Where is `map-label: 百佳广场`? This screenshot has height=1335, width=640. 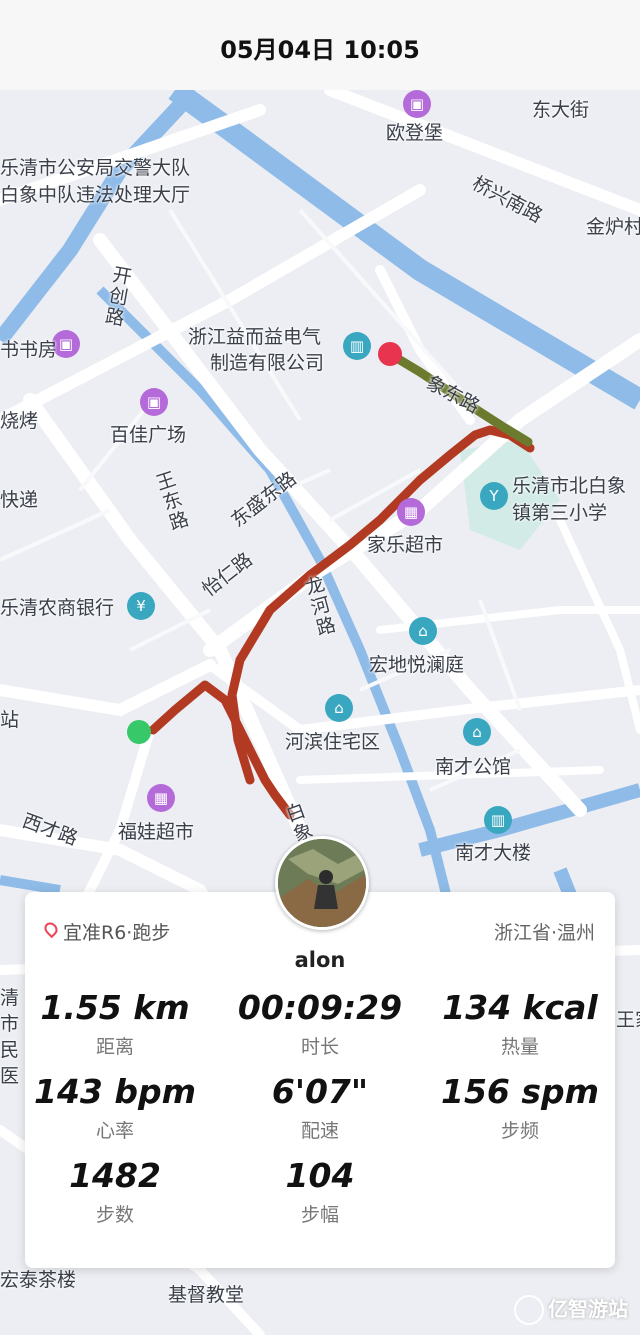 map-label: 百佳广场 is located at coordinates (148, 435).